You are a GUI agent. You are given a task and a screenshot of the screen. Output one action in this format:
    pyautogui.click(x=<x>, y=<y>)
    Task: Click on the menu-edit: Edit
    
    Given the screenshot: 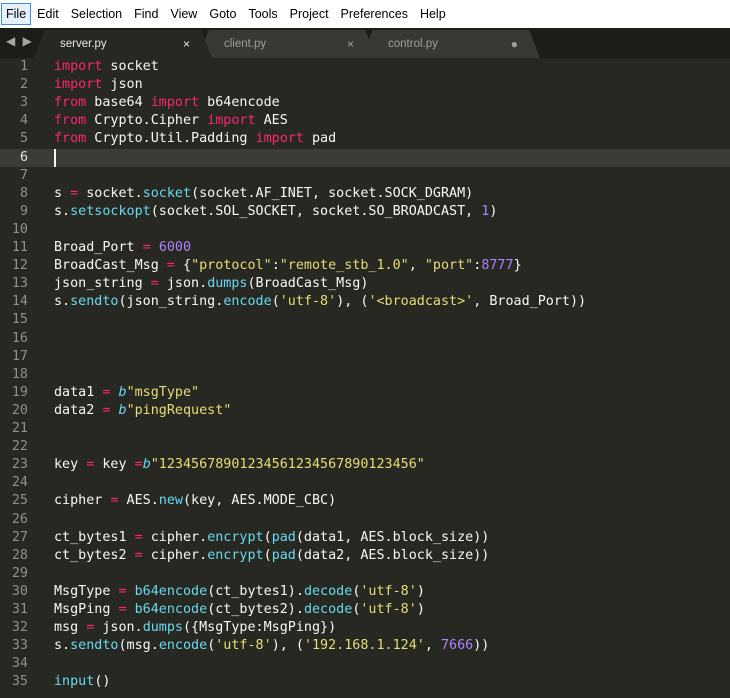 What is the action you would take?
    pyautogui.click(x=48, y=14)
    